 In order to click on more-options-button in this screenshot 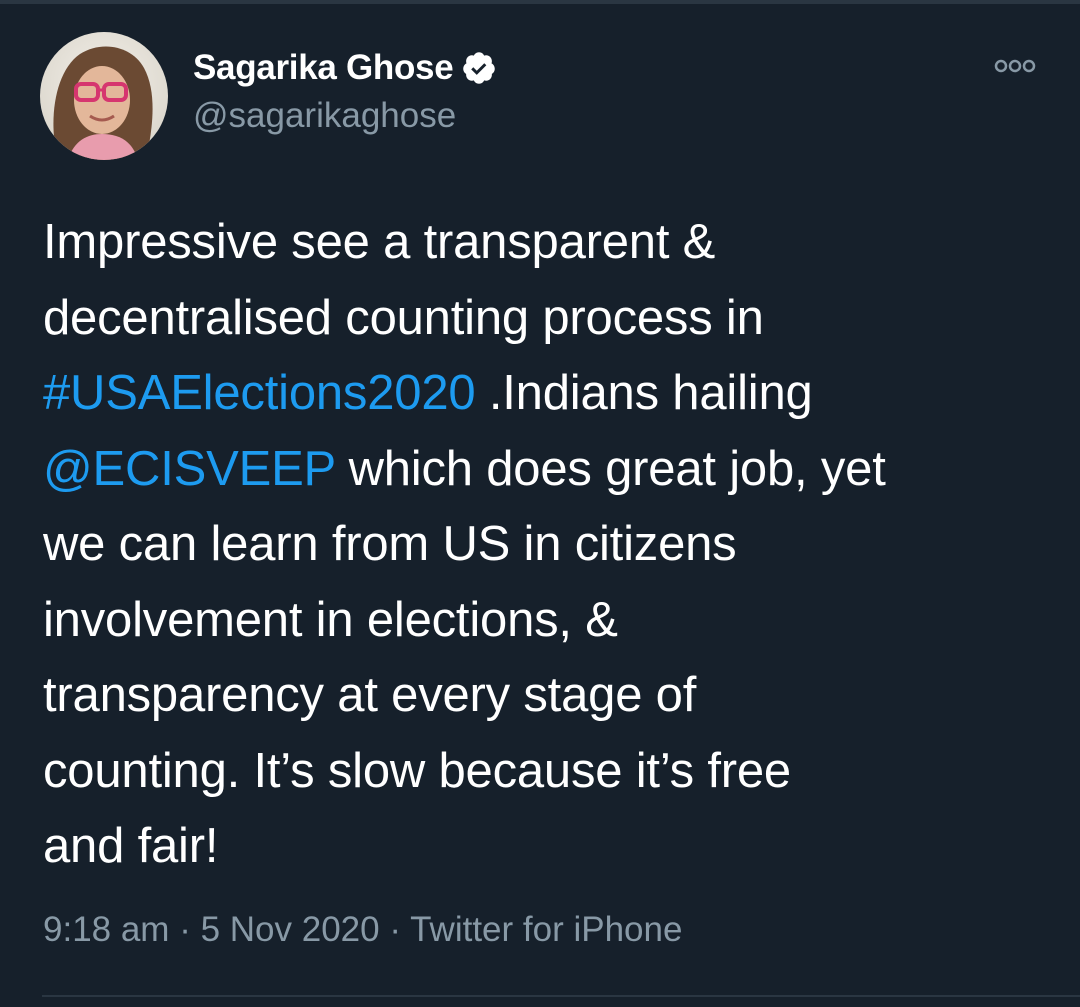, I will do `click(1015, 66)`.